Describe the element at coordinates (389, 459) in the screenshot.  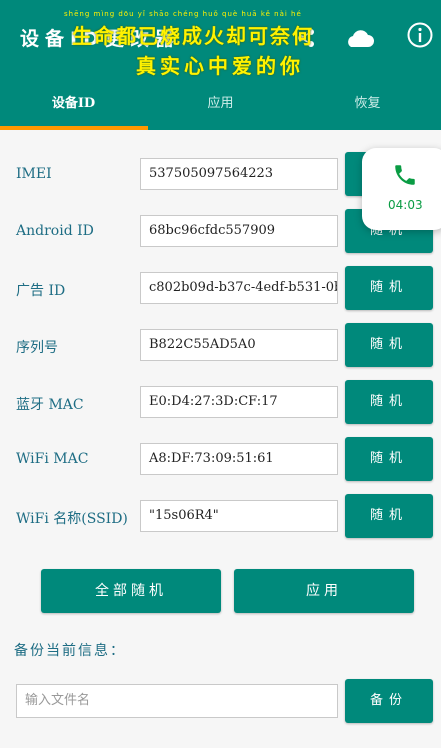
I see `wifi-mac-random-button: 随机` at that location.